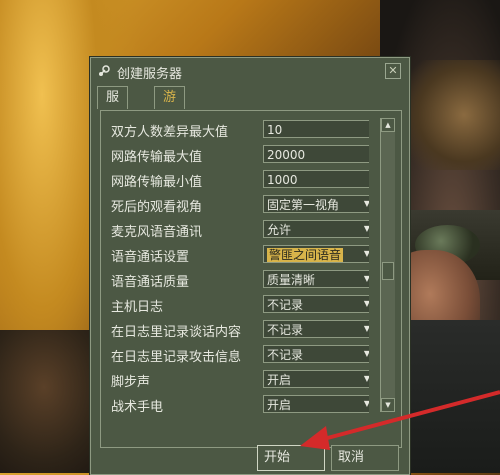 This screenshot has height=475, width=500. I want to click on setting-row: 语音通话质量 质量清晰 ▼, so click(234, 280).